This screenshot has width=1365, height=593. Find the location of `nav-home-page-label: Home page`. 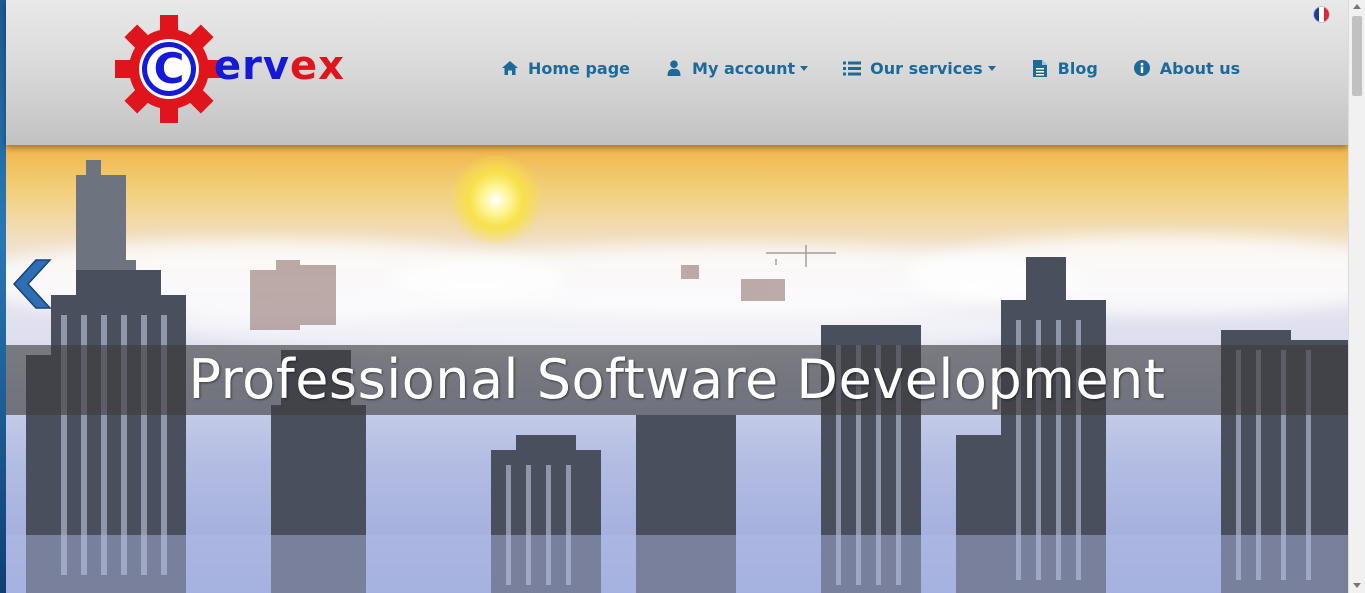

nav-home-page-label: Home page is located at coordinates (579, 68).